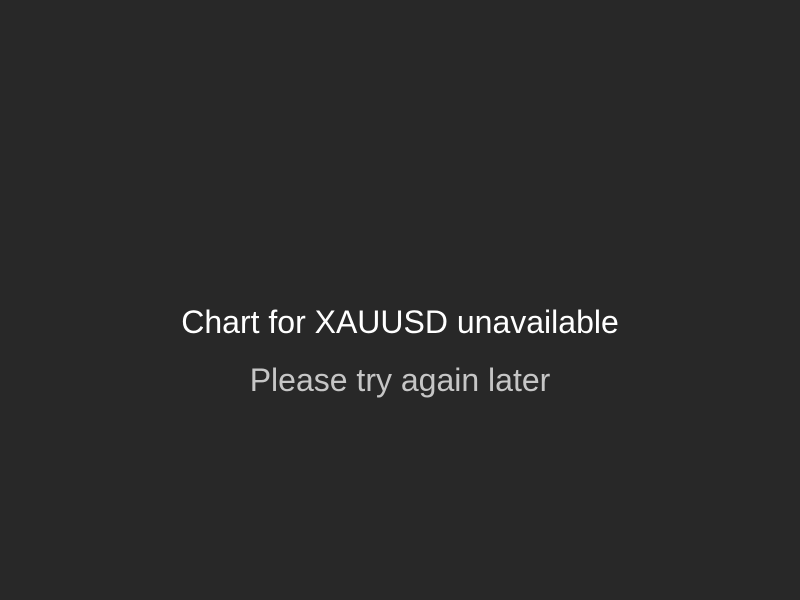 The image size is (800, 600). What do you see at coordinates (400, 380) in the screenshot?
I see `retry-later-subtitle: Please try again later` at bounding box center [400, 380].